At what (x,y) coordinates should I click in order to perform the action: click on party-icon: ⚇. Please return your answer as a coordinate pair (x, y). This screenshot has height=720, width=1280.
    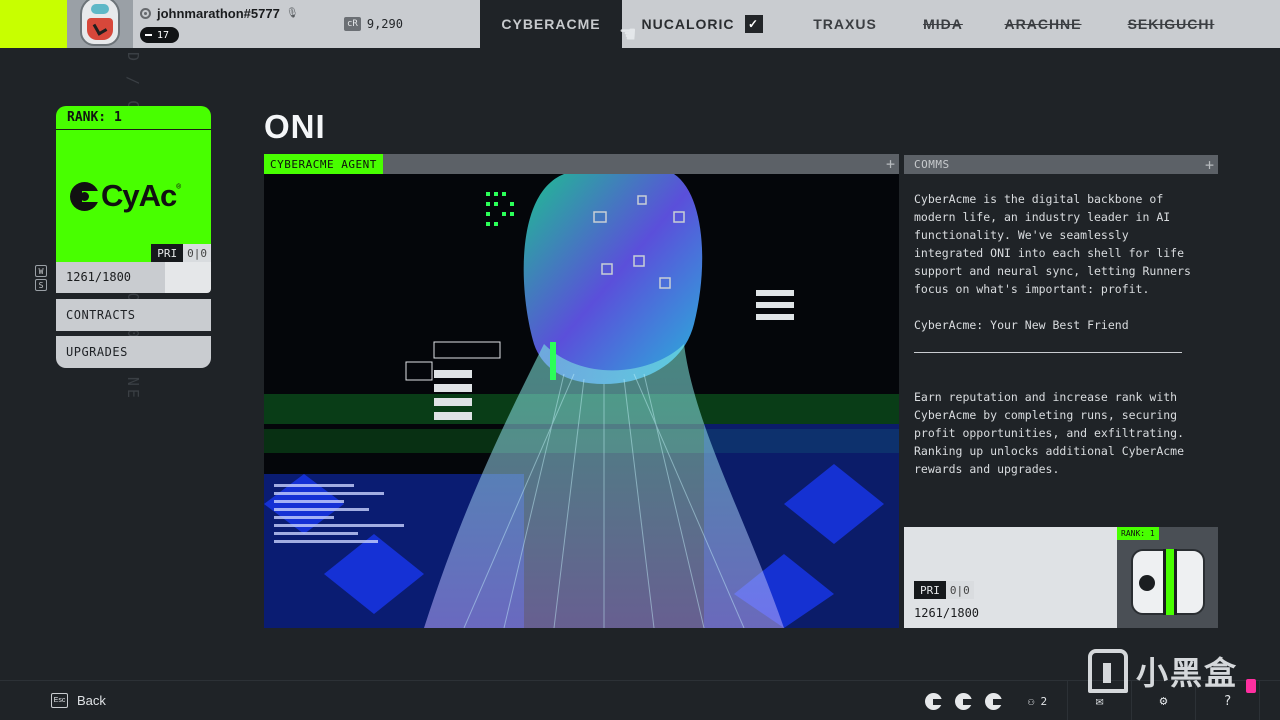
    Looking at the image, I should click on (1031, 701).